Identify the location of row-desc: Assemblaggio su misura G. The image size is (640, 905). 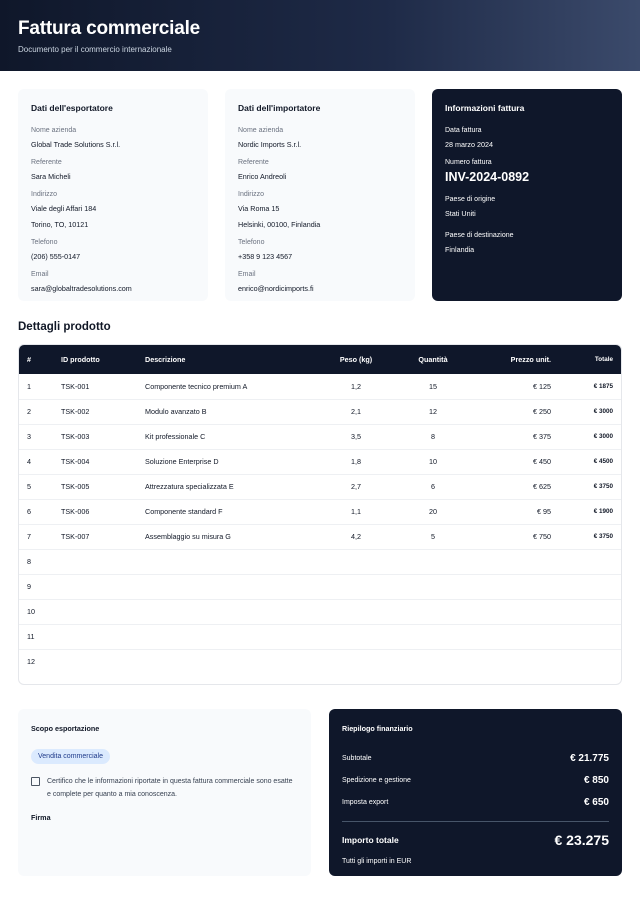
(226, 537).